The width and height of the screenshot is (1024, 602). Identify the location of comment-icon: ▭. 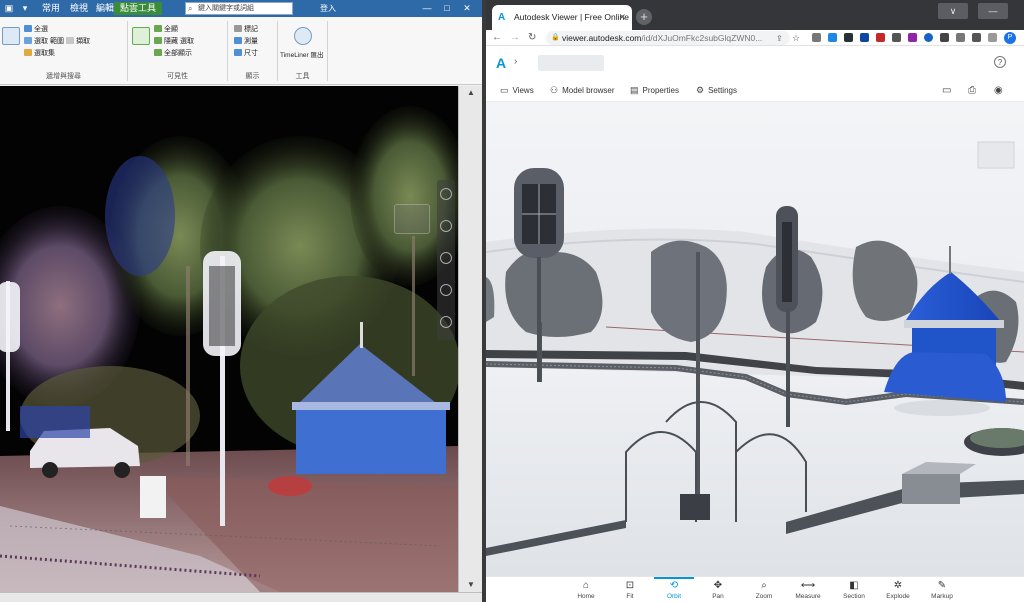
(946, 90).